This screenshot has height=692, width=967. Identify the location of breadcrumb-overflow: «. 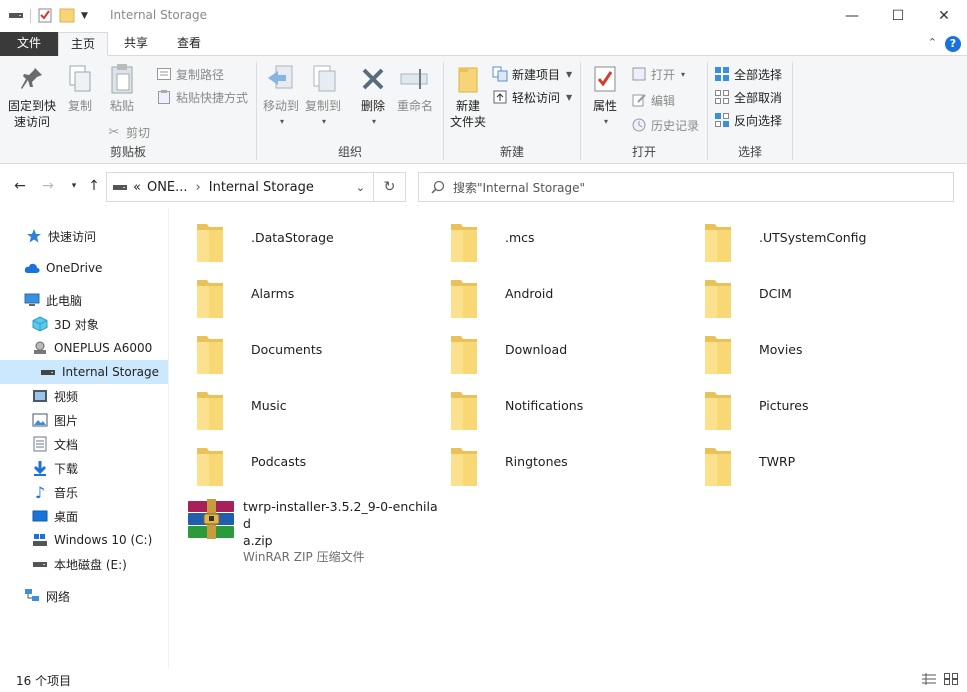
(137, 187).